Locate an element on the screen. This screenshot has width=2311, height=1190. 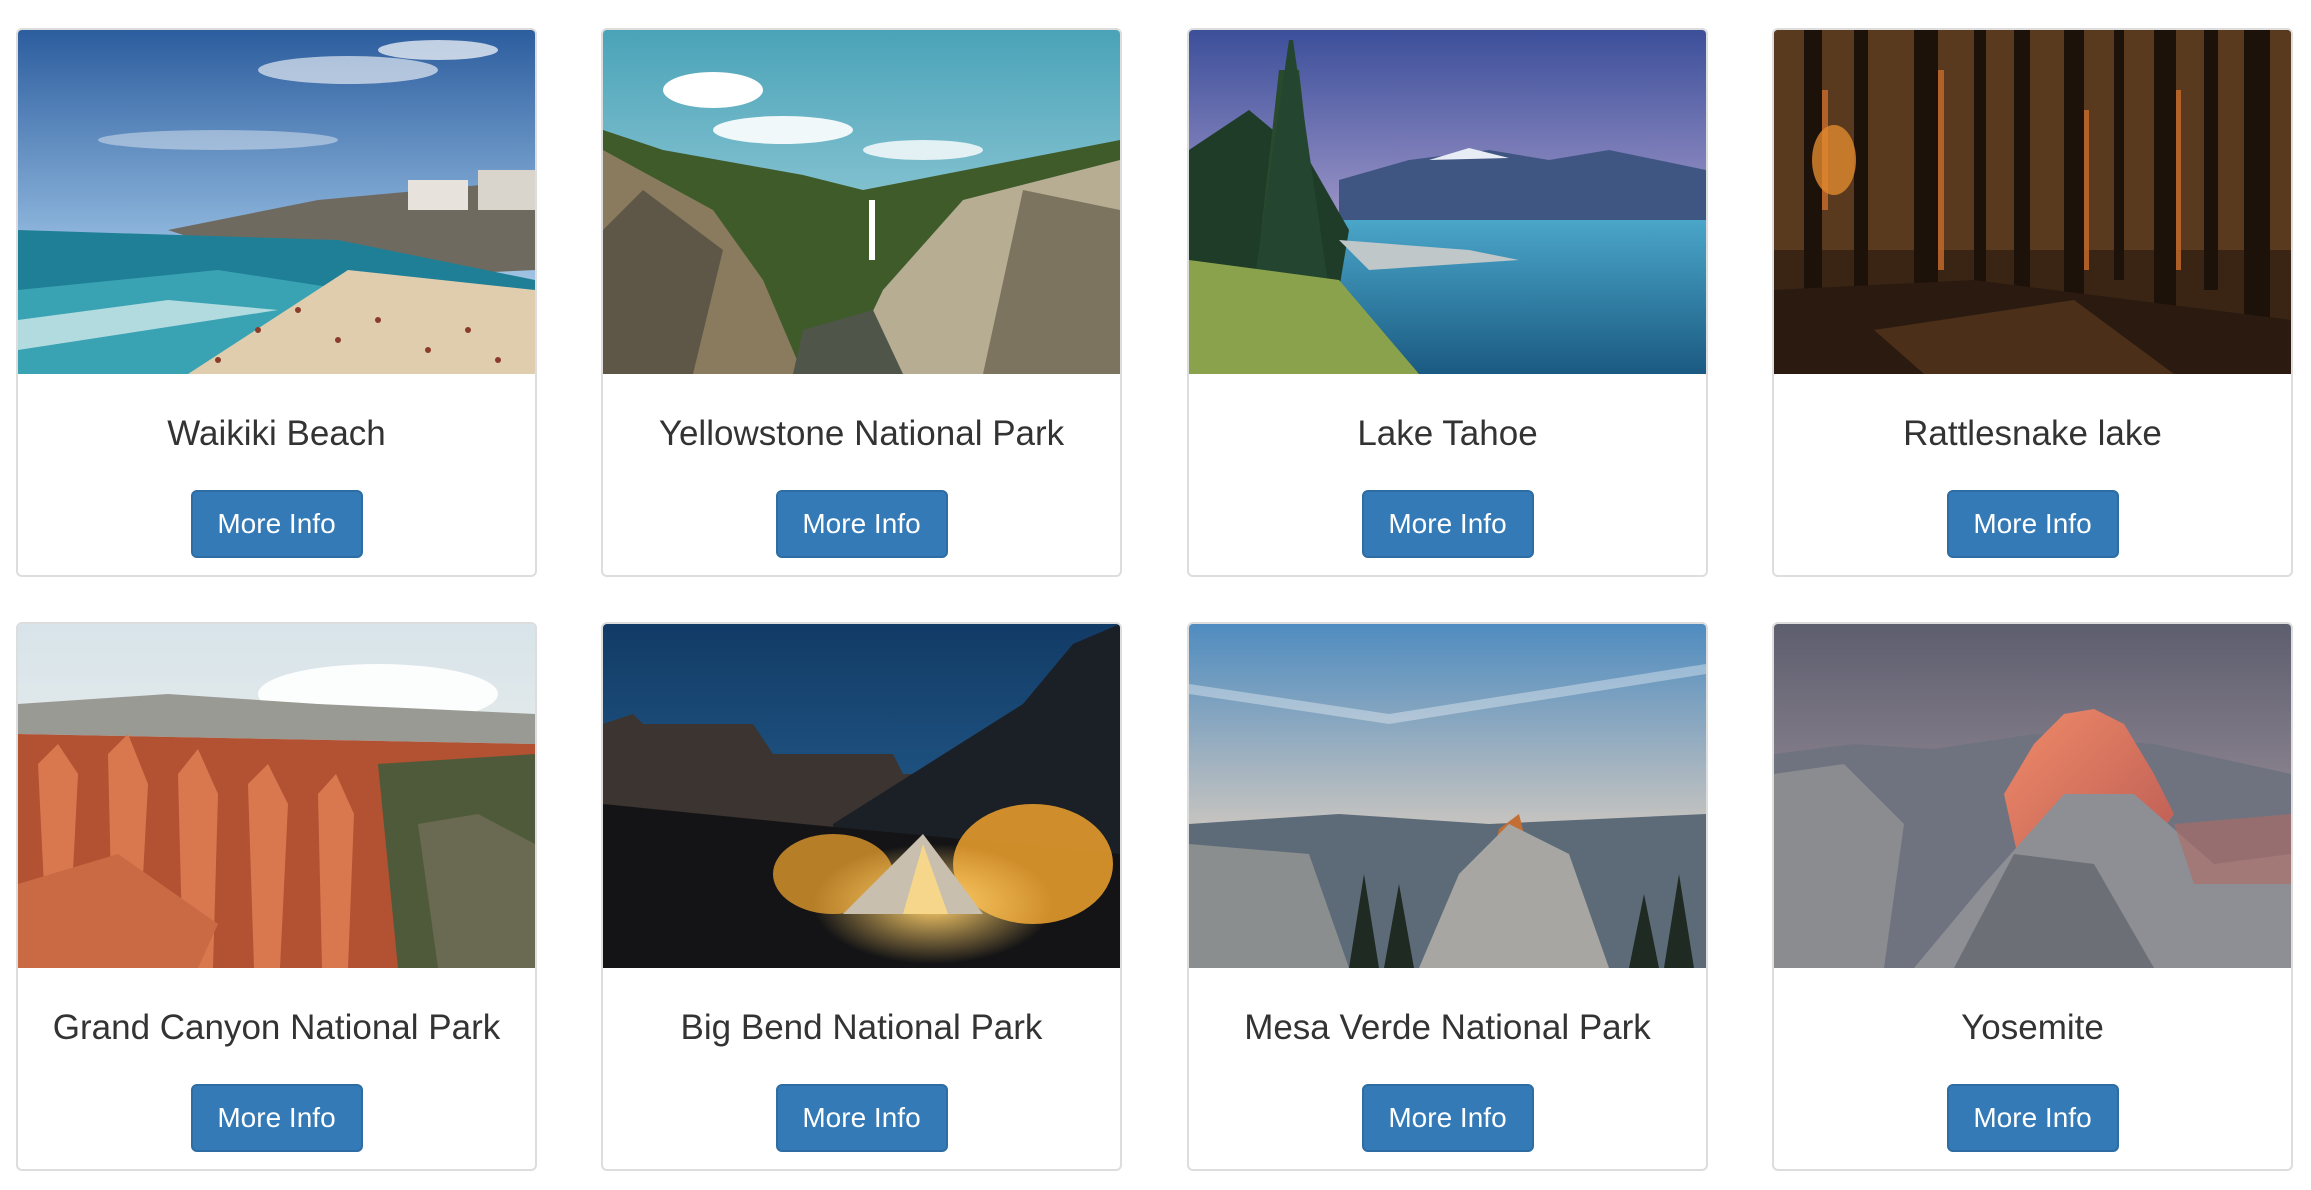
big-bend-image is located at coordinates (861, 796).